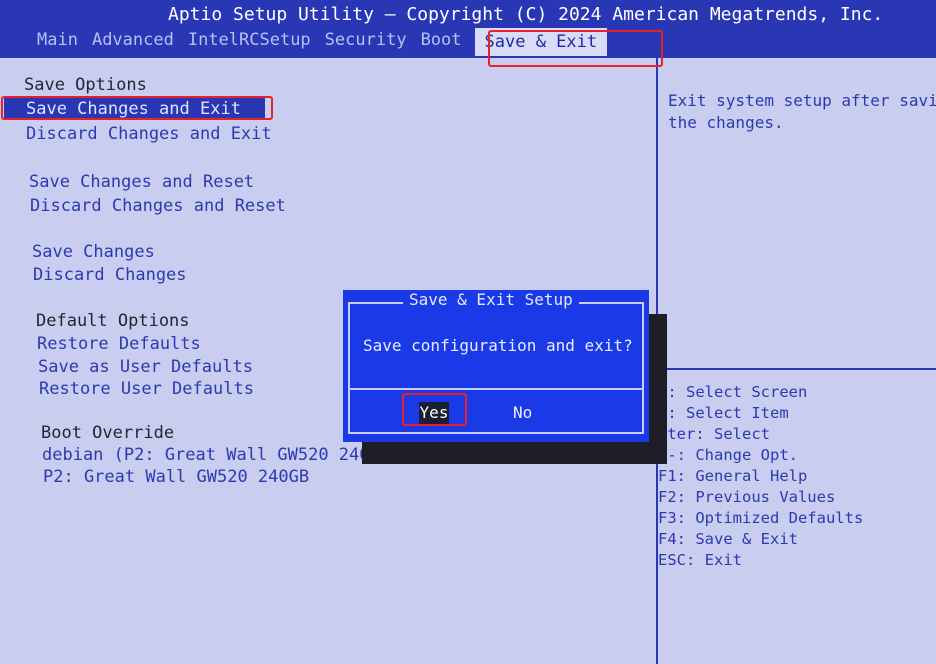 The height and width of the screenshot is (664, 936). Describe the element at coordinates (113, 321) in the screenshot. I see `default-options-header: Default Options` at that location.